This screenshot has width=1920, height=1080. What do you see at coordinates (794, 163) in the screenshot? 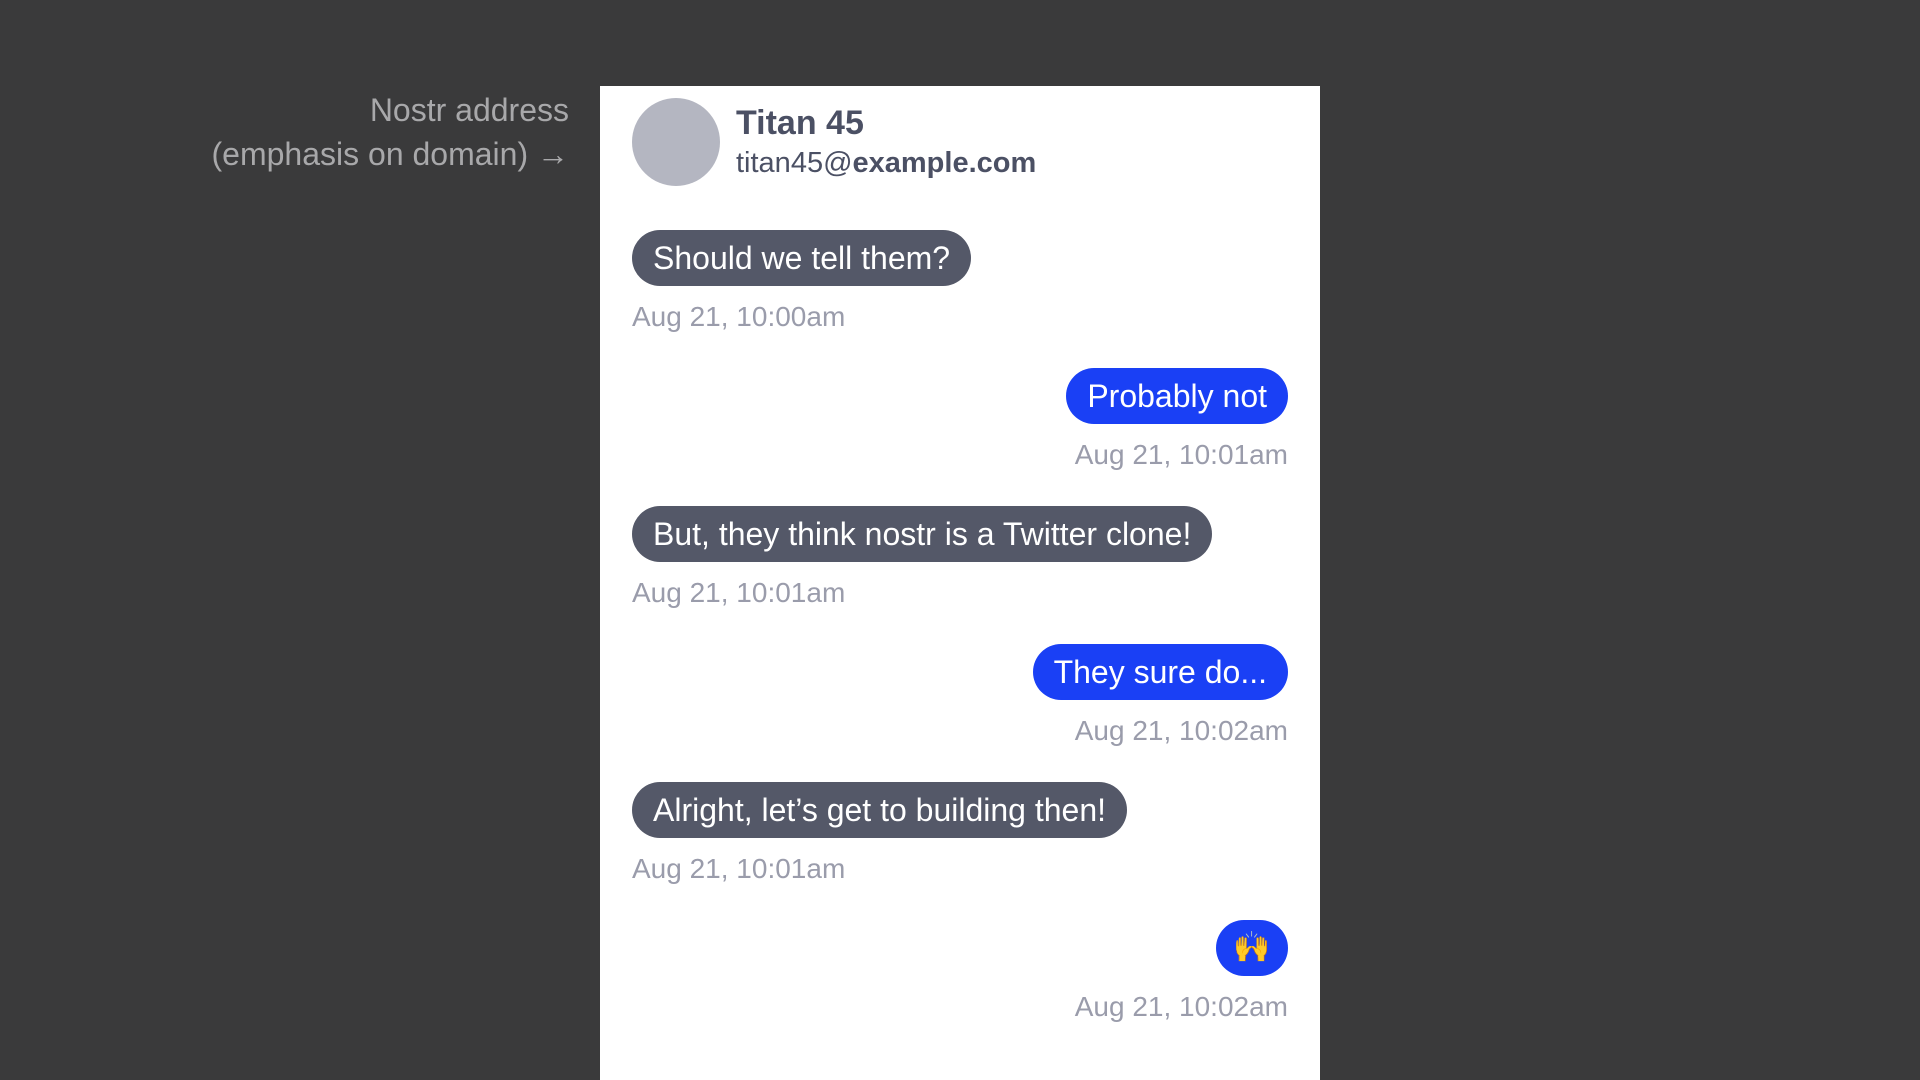
I see `nostr-address-user: titan45@` at bounding box center [794, 163].